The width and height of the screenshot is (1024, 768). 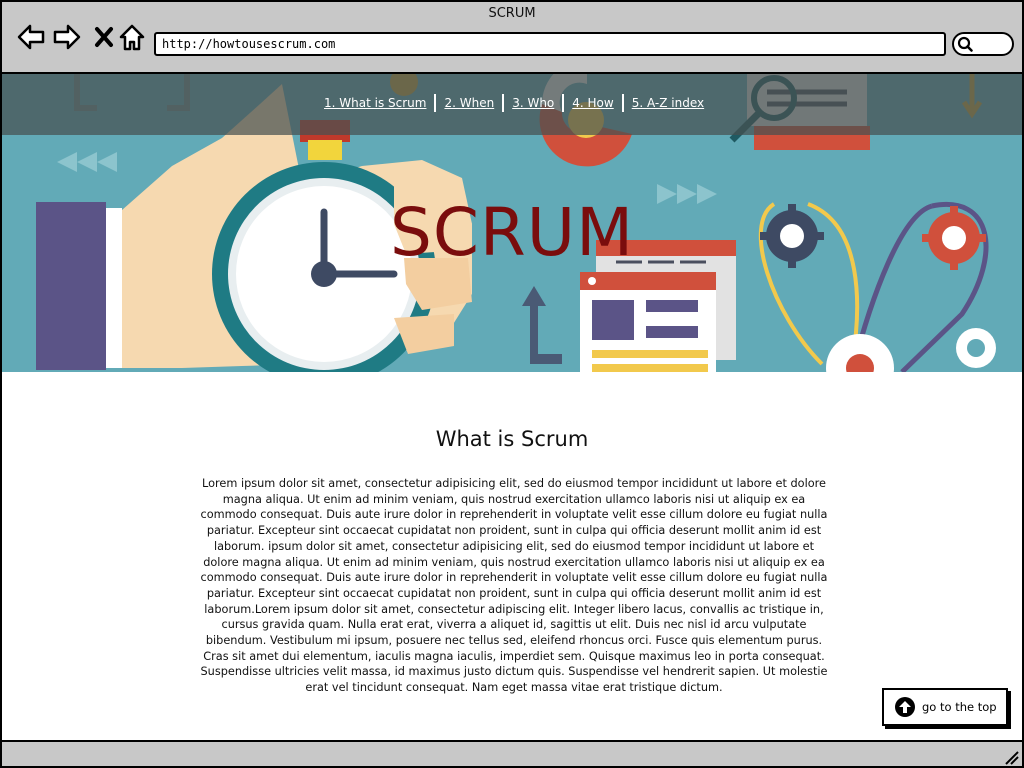 What do you see at coordinates (67, 37) in the screenshot?
I see `forward-arrow-icon` at bounding box center [67, 37].